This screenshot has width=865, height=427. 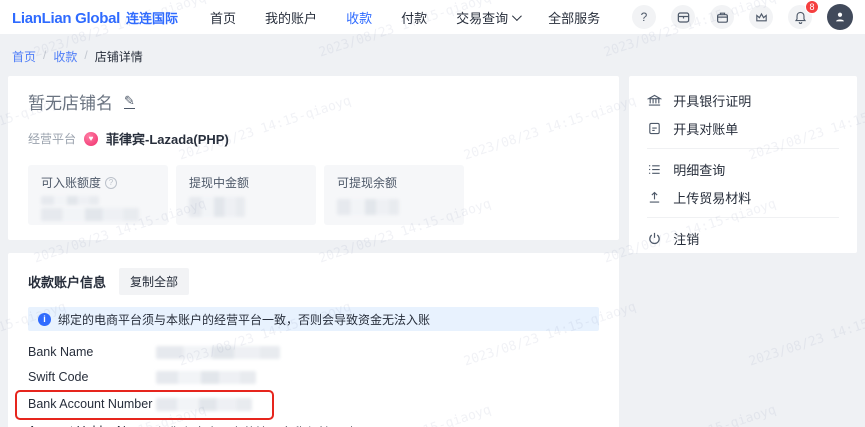 What do you see at coordinates (654, 197) in the screenshot?
I see `upload-icon` at bounding box center [654, 197].